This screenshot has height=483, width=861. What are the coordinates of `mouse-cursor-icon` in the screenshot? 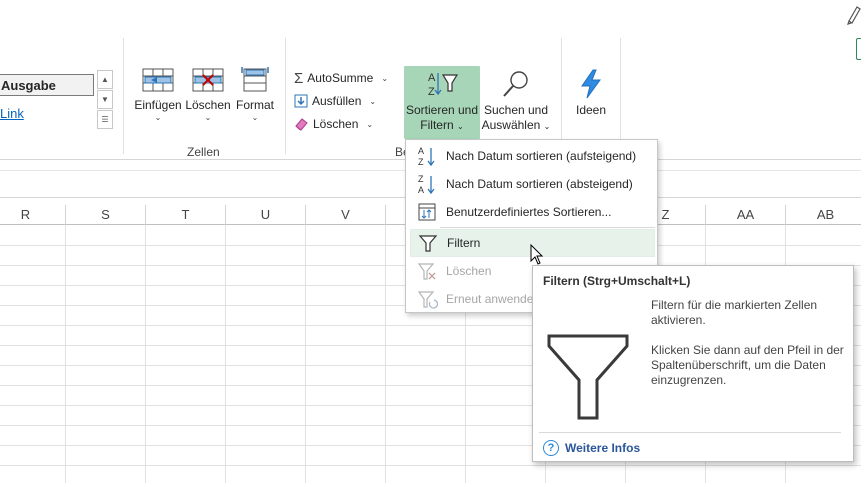 It's located at (537, 254).